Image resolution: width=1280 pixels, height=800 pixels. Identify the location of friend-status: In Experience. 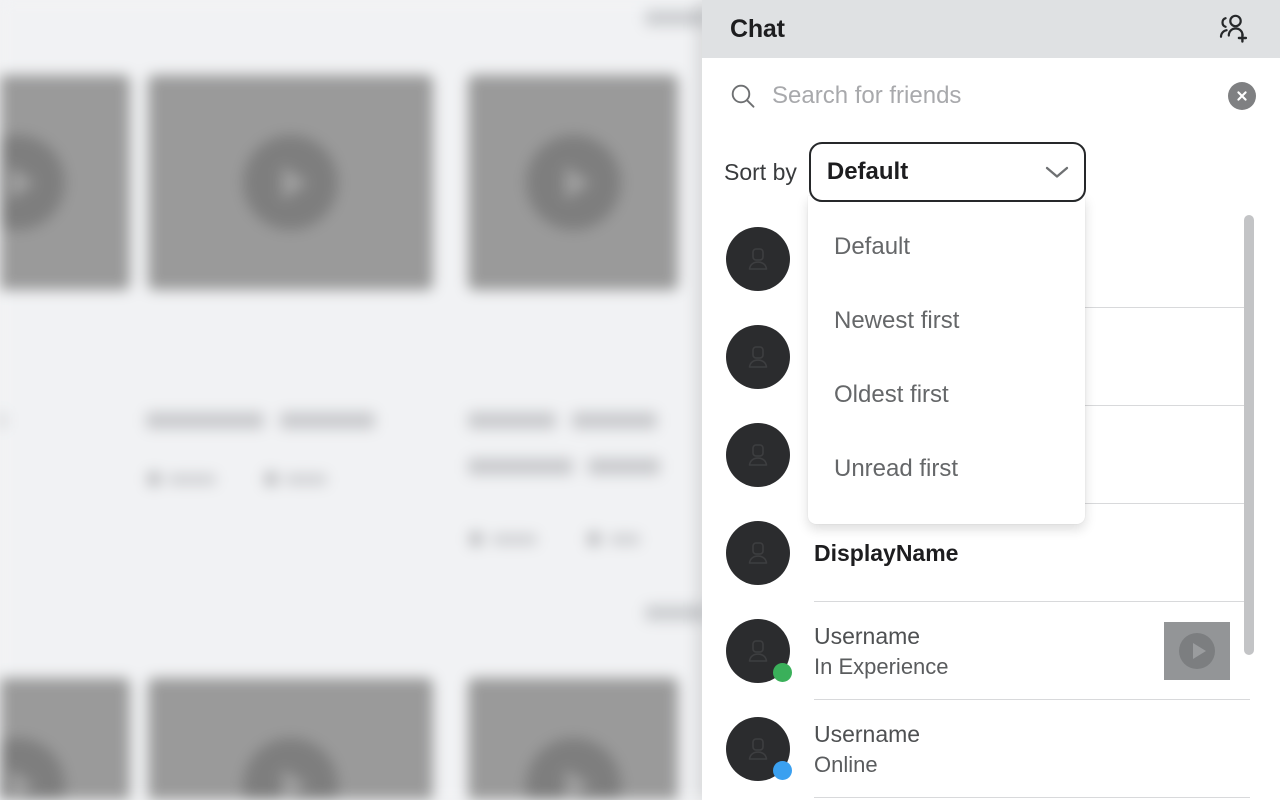
(881, 666).